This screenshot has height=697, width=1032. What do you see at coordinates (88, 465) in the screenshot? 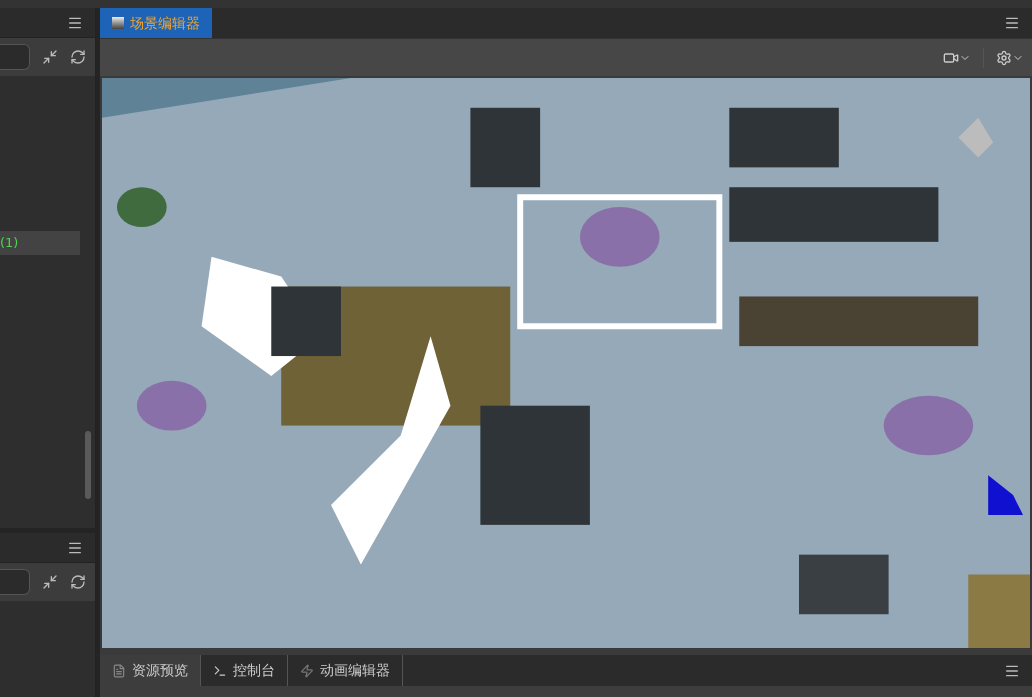
I see `scrollbar` at bounding box center [88, 465].